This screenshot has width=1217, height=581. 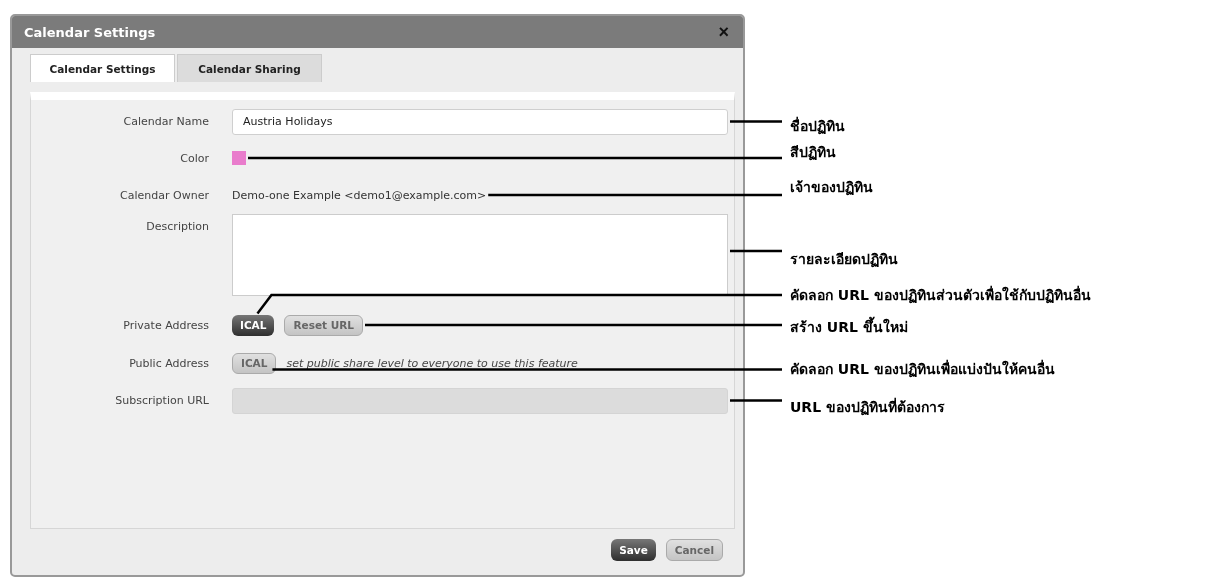 What do you see at coordinates (867, 407) in the screenshot?
I see `annotation-text: URL ของปฏิทินที่ต้องการ` at bounding box center [867, 407].